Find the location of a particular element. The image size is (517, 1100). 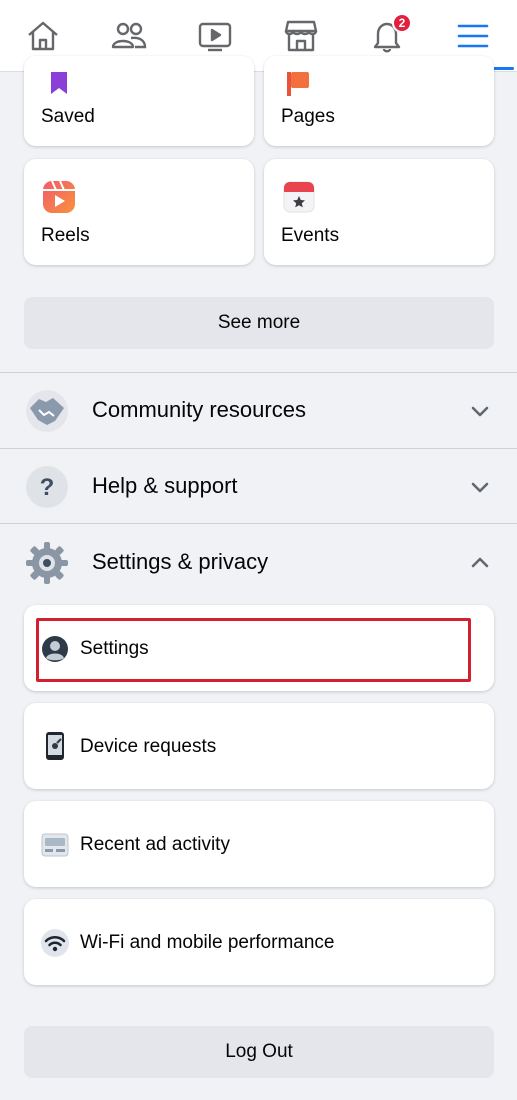

phone-icon is located at coordinates (55, 746).